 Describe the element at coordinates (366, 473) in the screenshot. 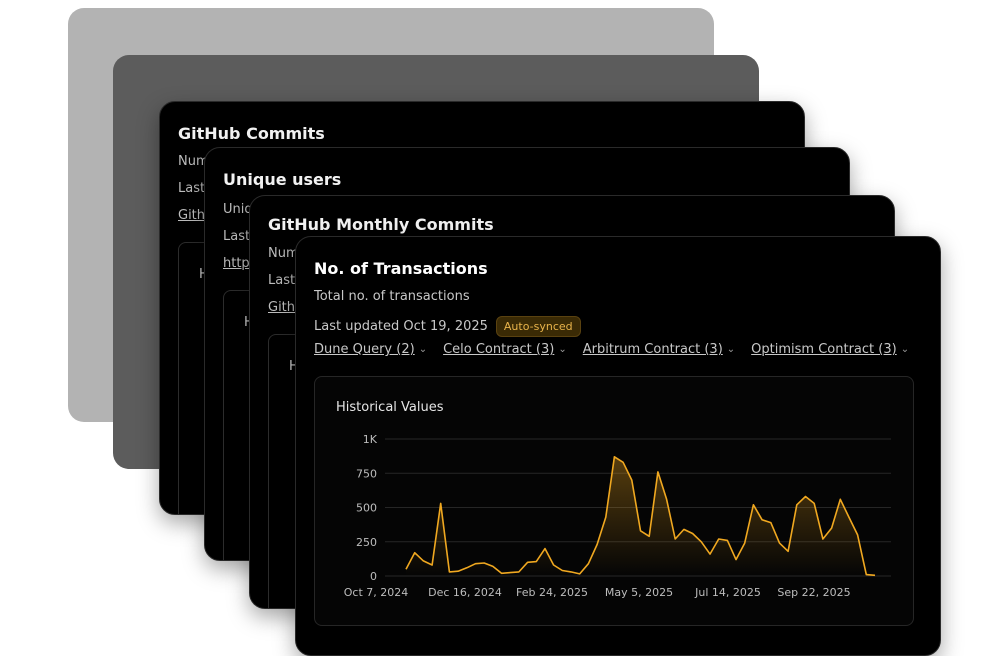

I see `y-tick-label: 750` at that location.